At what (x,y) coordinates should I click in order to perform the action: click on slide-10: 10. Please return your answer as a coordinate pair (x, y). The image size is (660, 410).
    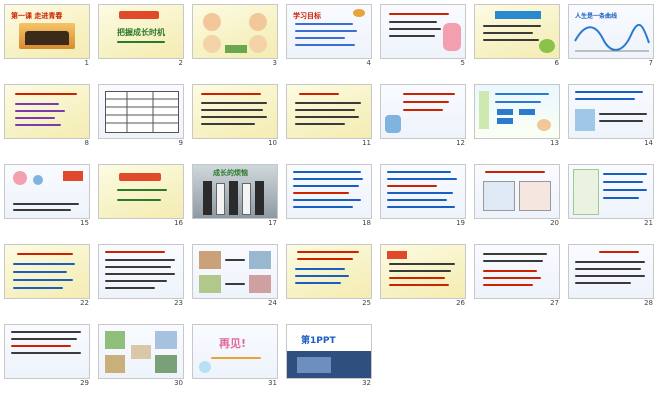
    Looking at the image, I should click on (235, 115).